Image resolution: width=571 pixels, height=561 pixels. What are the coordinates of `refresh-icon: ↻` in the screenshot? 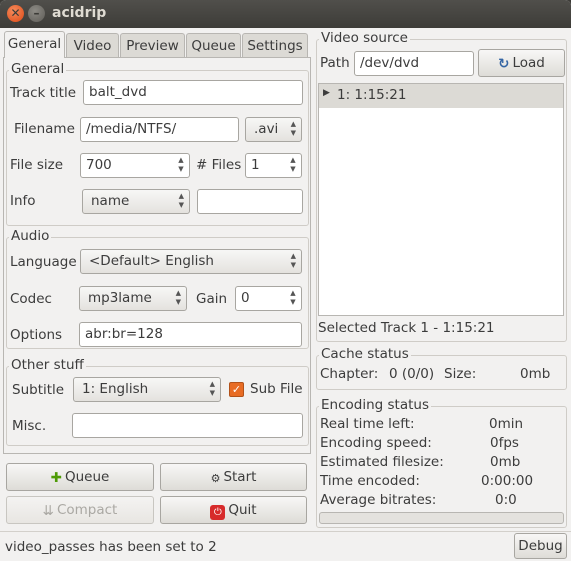 It's located at (504, 64).